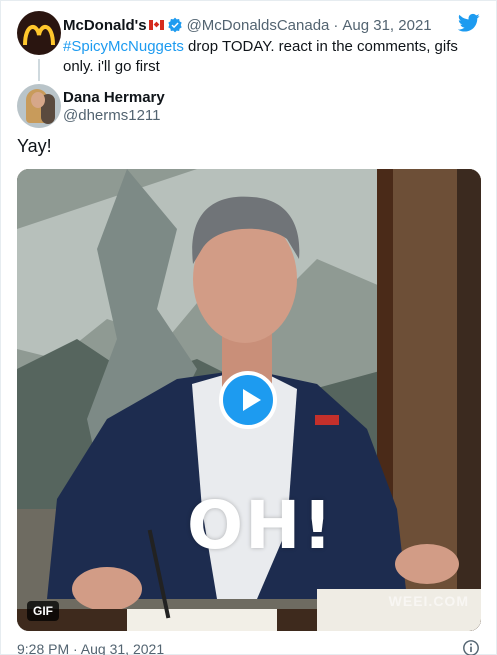 Image resolution: width=497 pixels, height=655 pixels. What do you see at coordinates (156, 25) in the screenshot?
I see `canada-flag-icon` at bounding box center [156, 25].